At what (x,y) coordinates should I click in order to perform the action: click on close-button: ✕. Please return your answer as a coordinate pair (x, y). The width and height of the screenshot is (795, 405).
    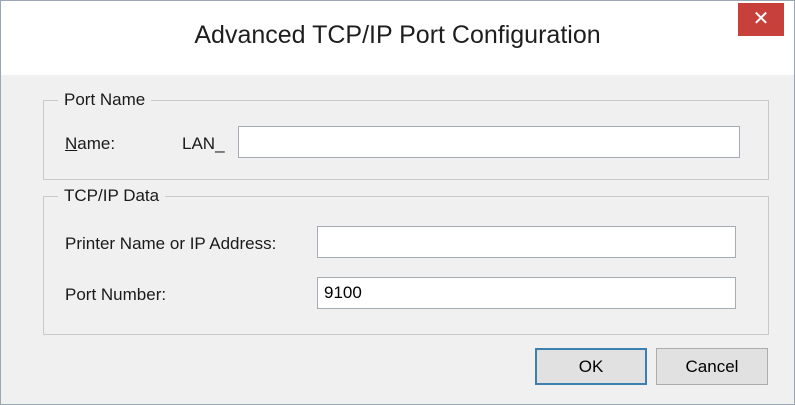
    Looking at the image, I should click on (761, 19).